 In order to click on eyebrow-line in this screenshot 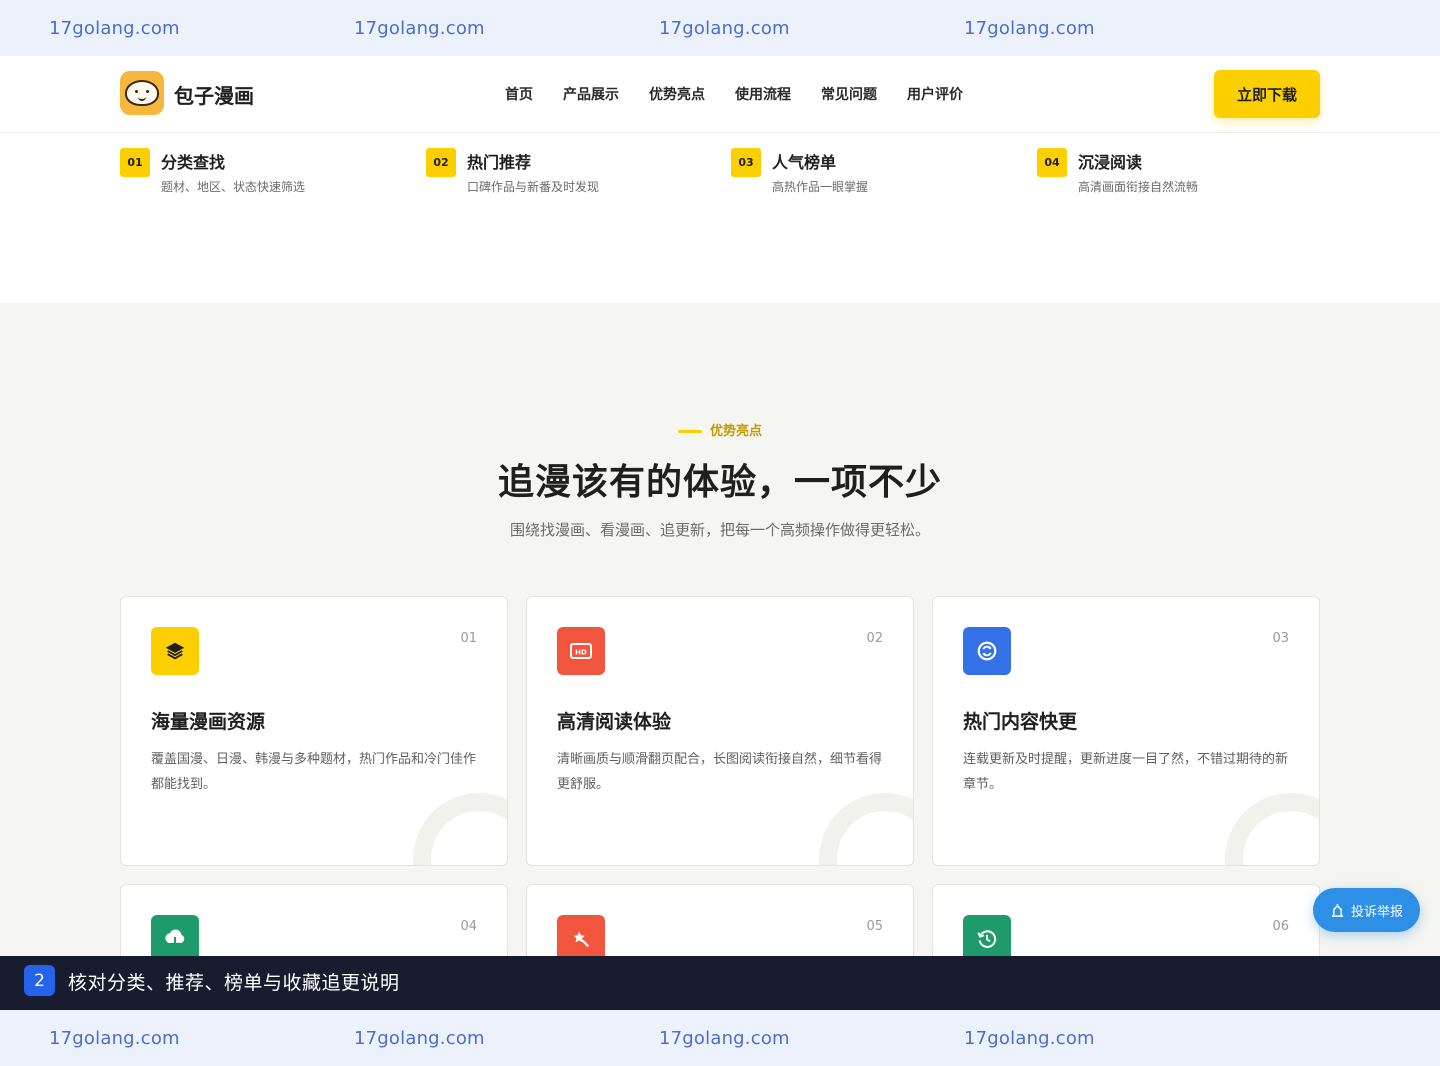, I will do `click(689, 431)`.